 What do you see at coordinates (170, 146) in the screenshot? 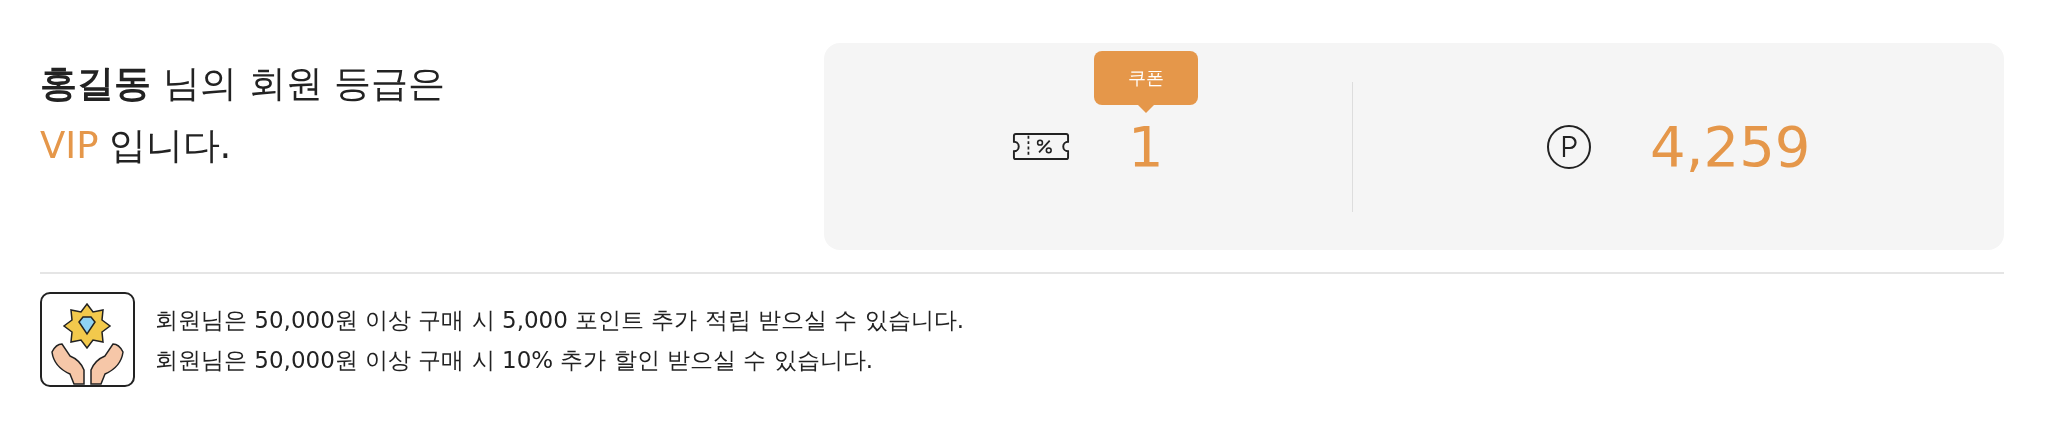
I see `grade-suffix: 입니다.` at bounding box center [170, 146].